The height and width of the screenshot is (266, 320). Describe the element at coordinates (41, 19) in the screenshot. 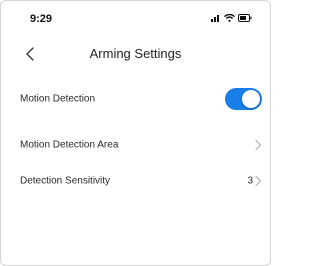

I see `status-time: 9:29` at that location.